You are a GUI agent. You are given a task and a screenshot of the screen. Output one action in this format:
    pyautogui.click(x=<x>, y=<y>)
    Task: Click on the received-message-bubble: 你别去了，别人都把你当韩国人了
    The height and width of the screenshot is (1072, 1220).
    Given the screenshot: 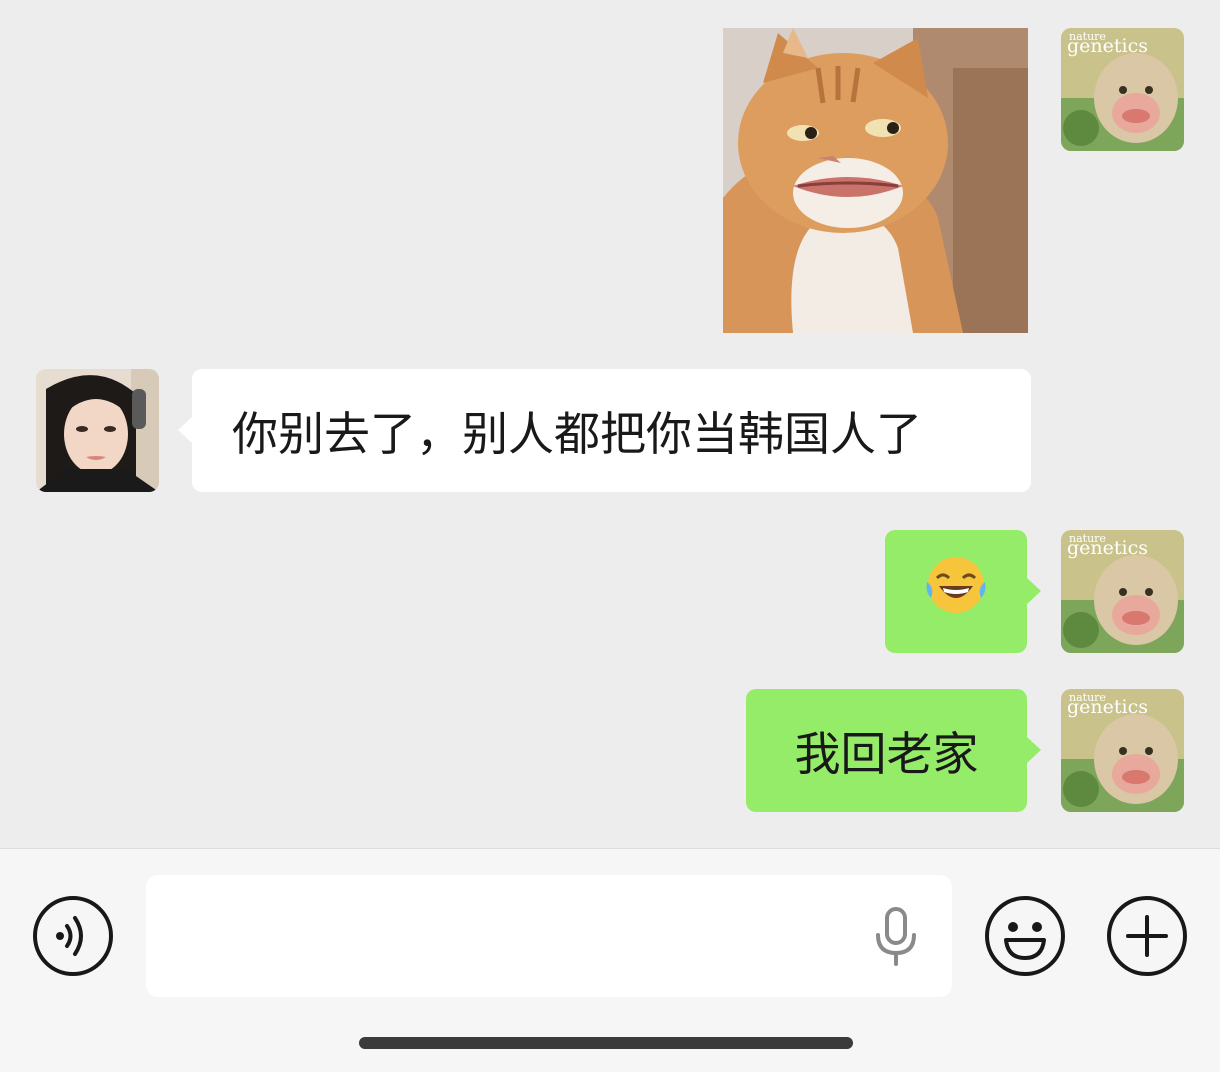 What is the action you would take?
    pyautogui.click(x=604, y=430)
    